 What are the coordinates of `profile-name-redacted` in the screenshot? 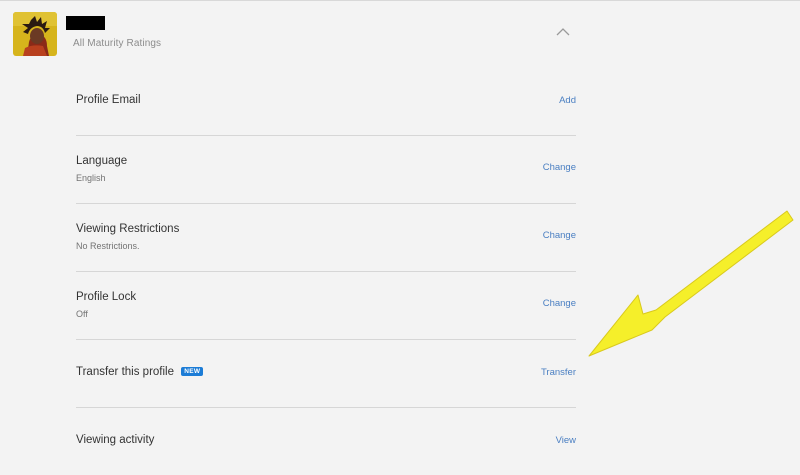 It's located at (85, 23).